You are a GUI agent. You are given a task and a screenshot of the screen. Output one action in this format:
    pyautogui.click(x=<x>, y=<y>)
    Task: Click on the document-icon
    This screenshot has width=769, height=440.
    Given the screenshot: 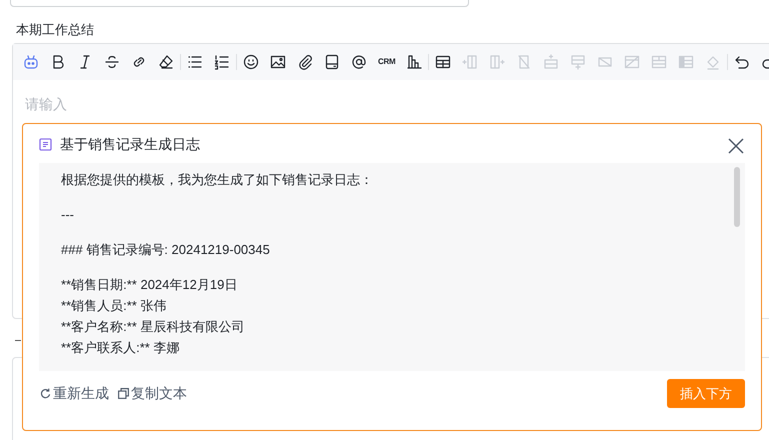 What is the action you would take?
    pyautogui.click(x=45, y=144)
    